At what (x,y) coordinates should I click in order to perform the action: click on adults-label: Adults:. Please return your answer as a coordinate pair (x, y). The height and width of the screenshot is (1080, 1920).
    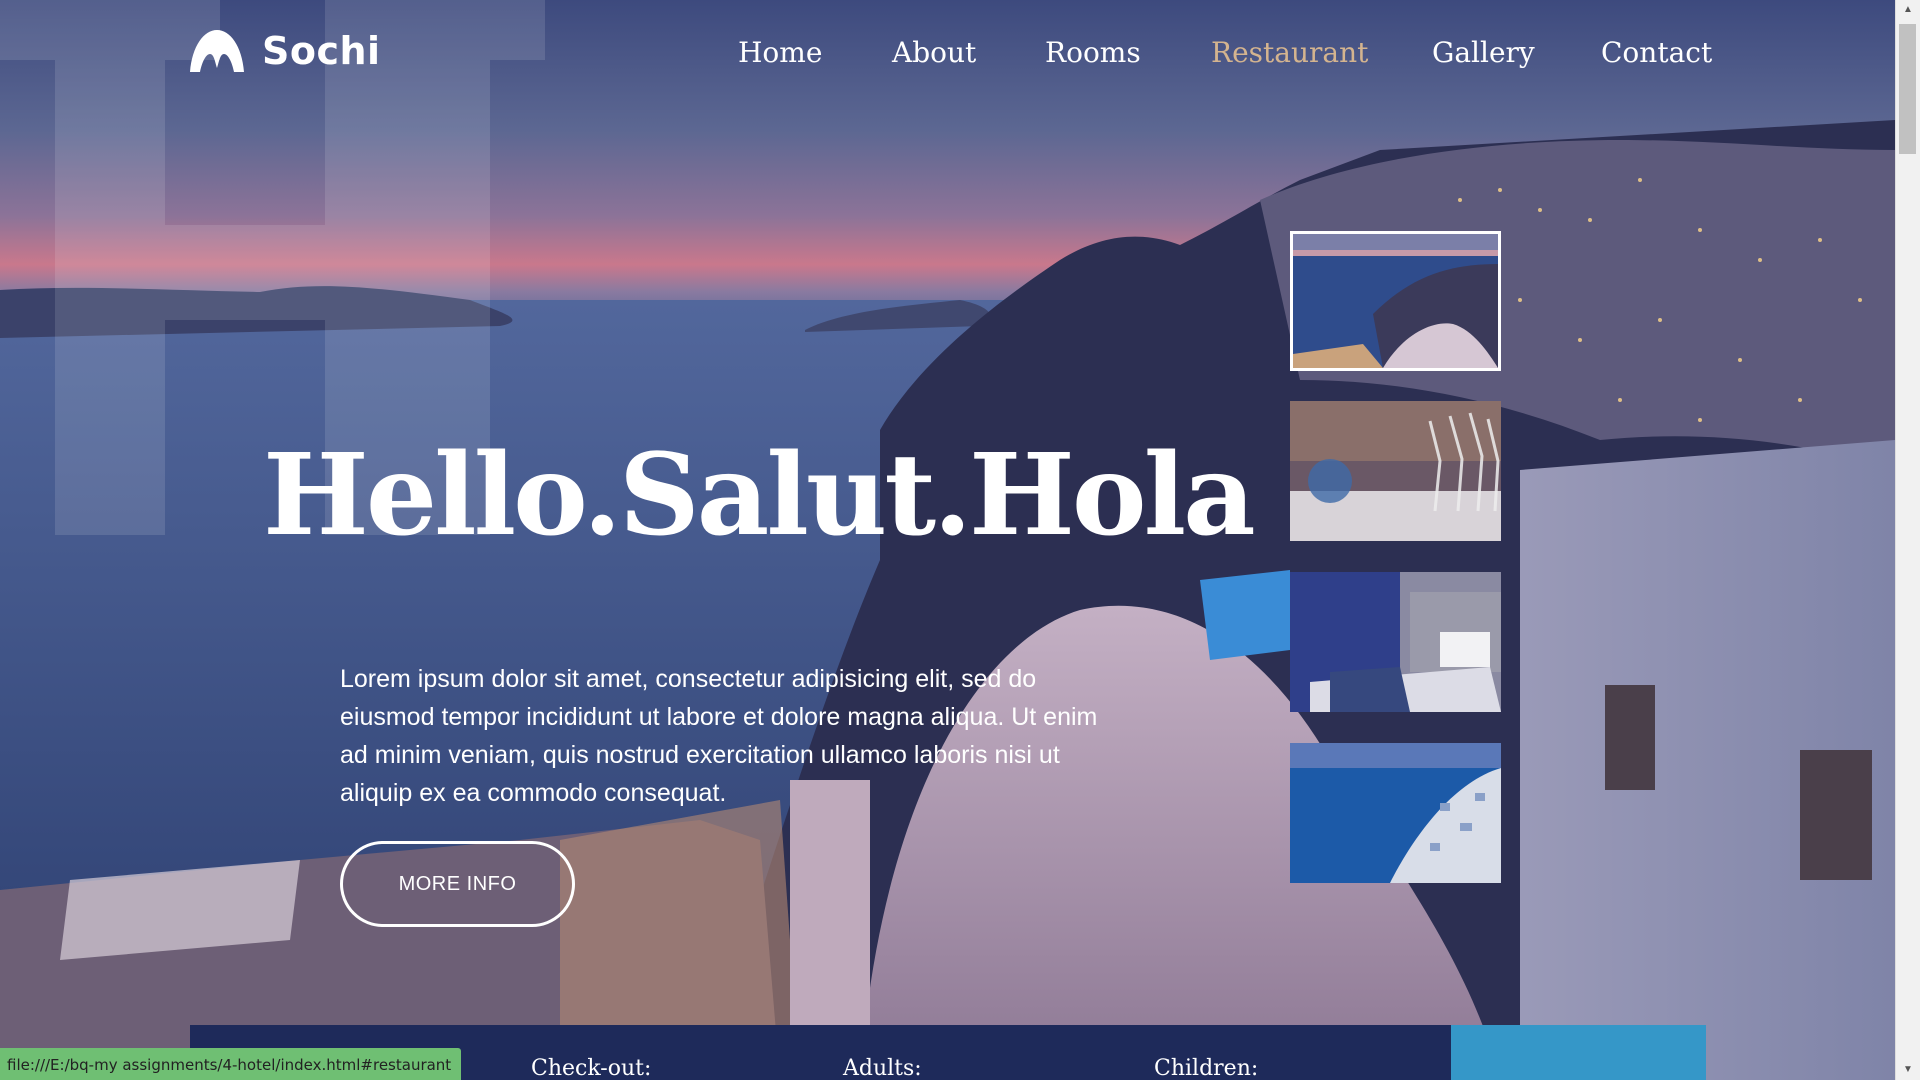
    Looking at the image, I should click on (882, 1068).